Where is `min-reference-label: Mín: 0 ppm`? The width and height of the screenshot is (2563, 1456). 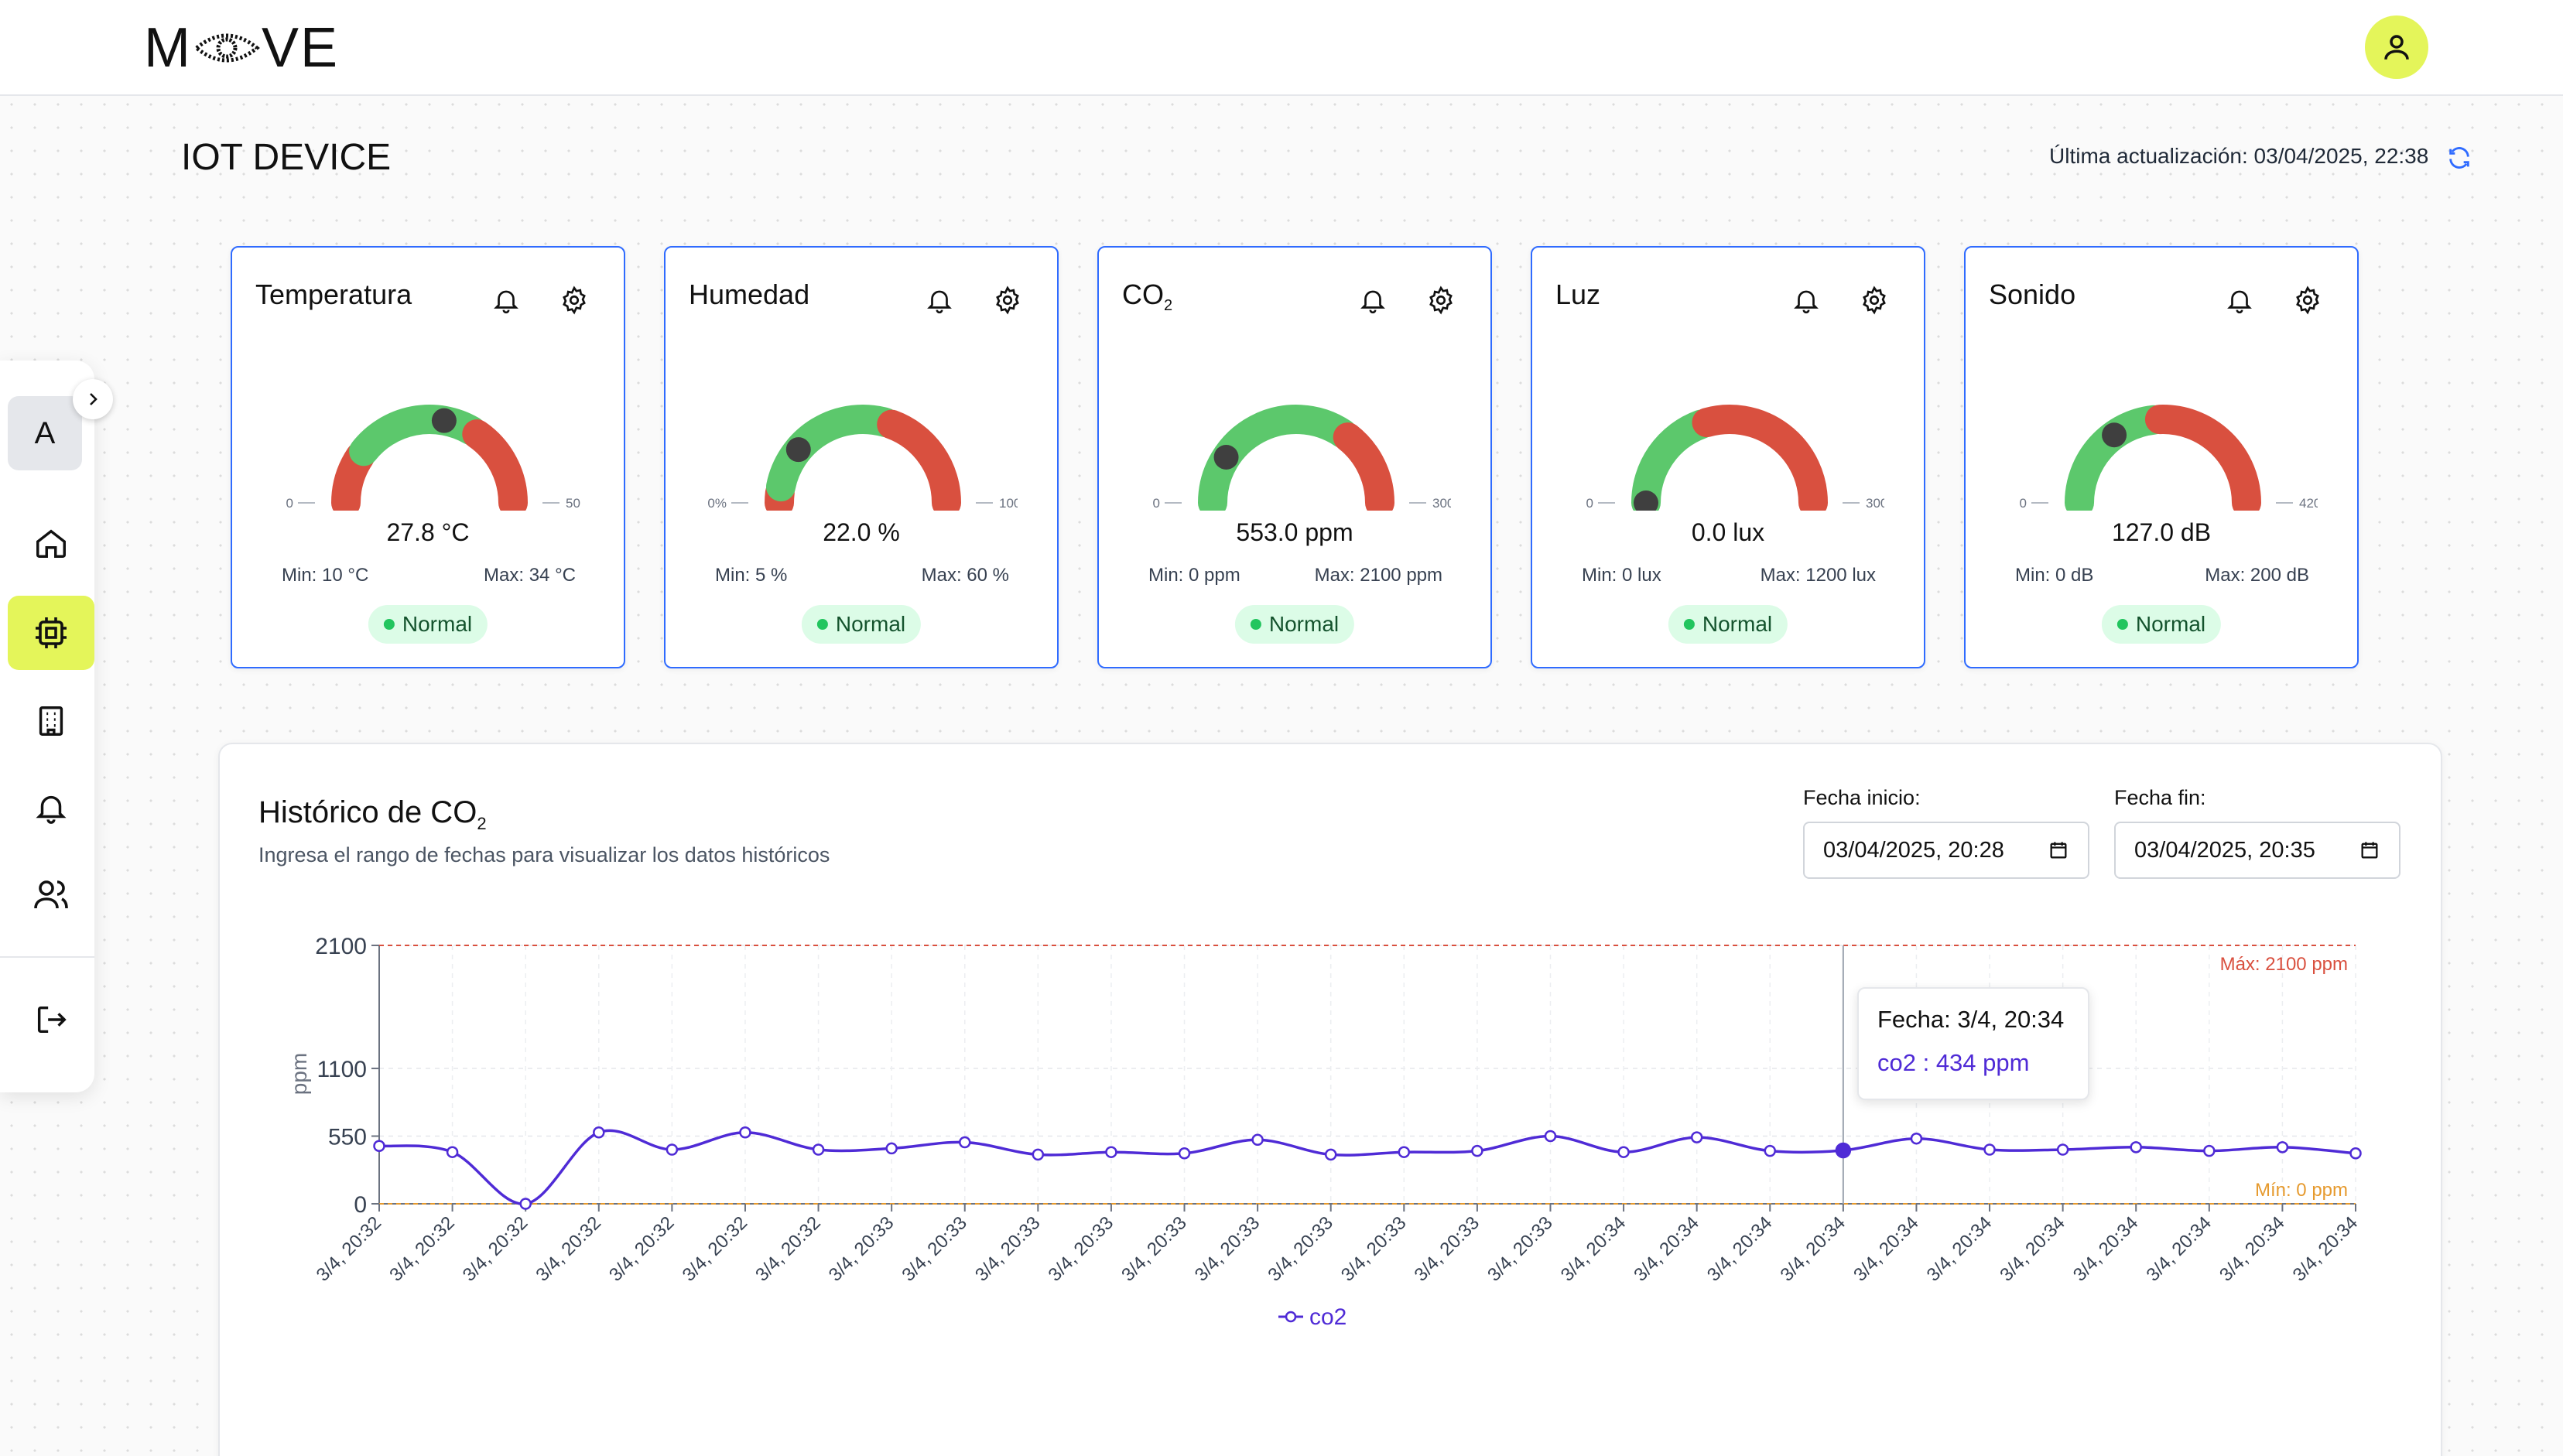 min-reference-label: Mín: 0 ppm is located at coordinates (2301, 1191).